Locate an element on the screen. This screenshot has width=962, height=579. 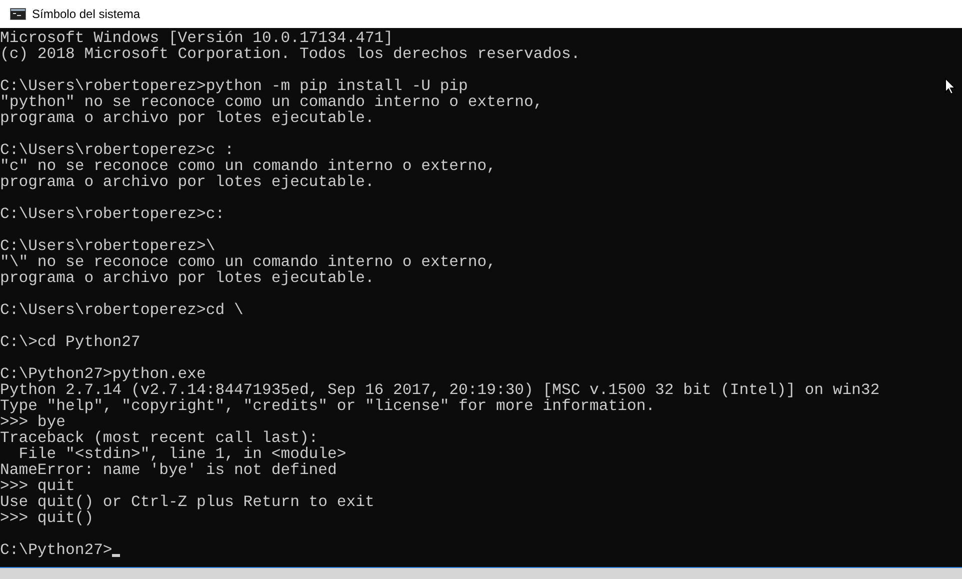
console-line: >>> bye is located at coordinates (33, 422).